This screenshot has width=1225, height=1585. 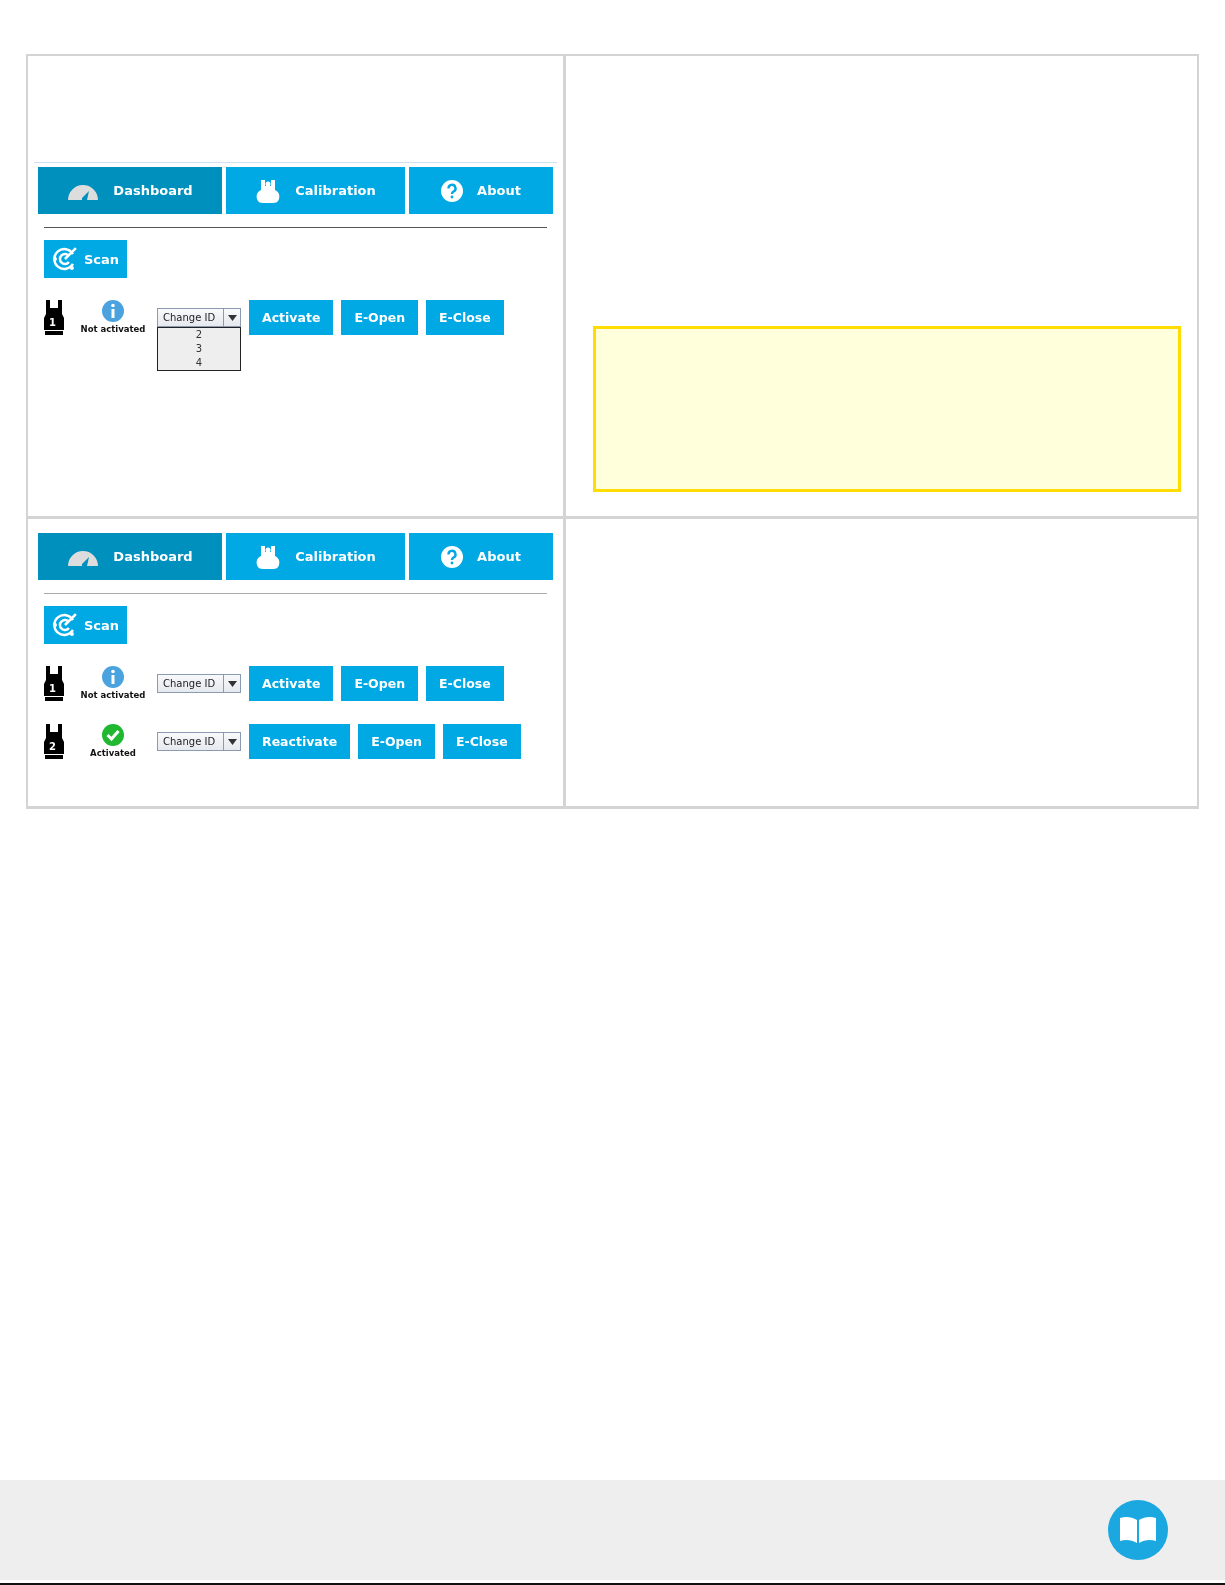 I want to click on action-button: Reactivate, so click(x=300, y=741).